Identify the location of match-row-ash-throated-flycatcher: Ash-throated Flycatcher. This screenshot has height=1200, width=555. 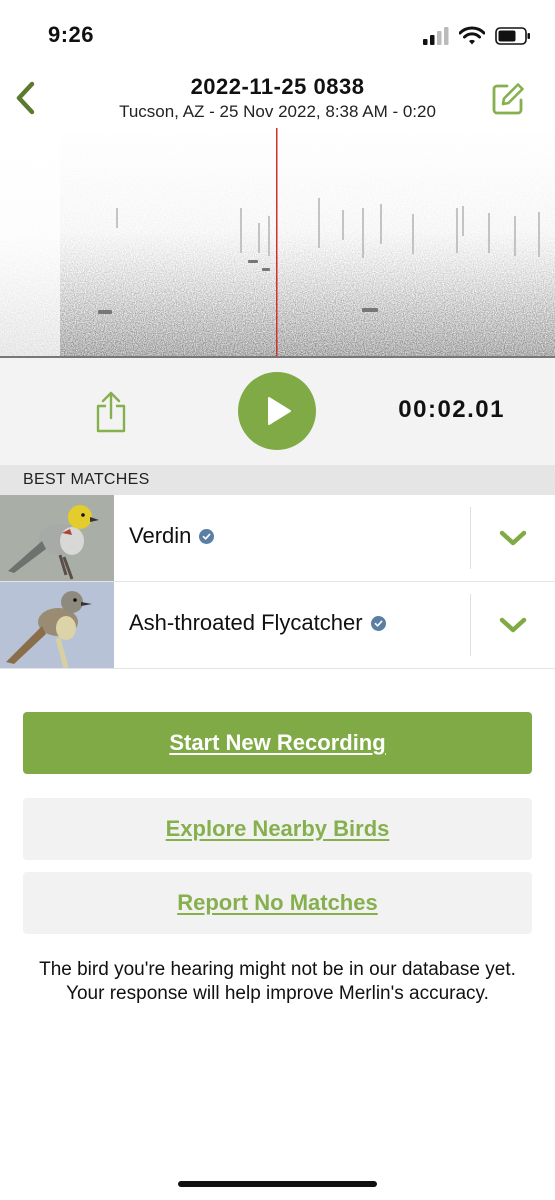
(277, 625).